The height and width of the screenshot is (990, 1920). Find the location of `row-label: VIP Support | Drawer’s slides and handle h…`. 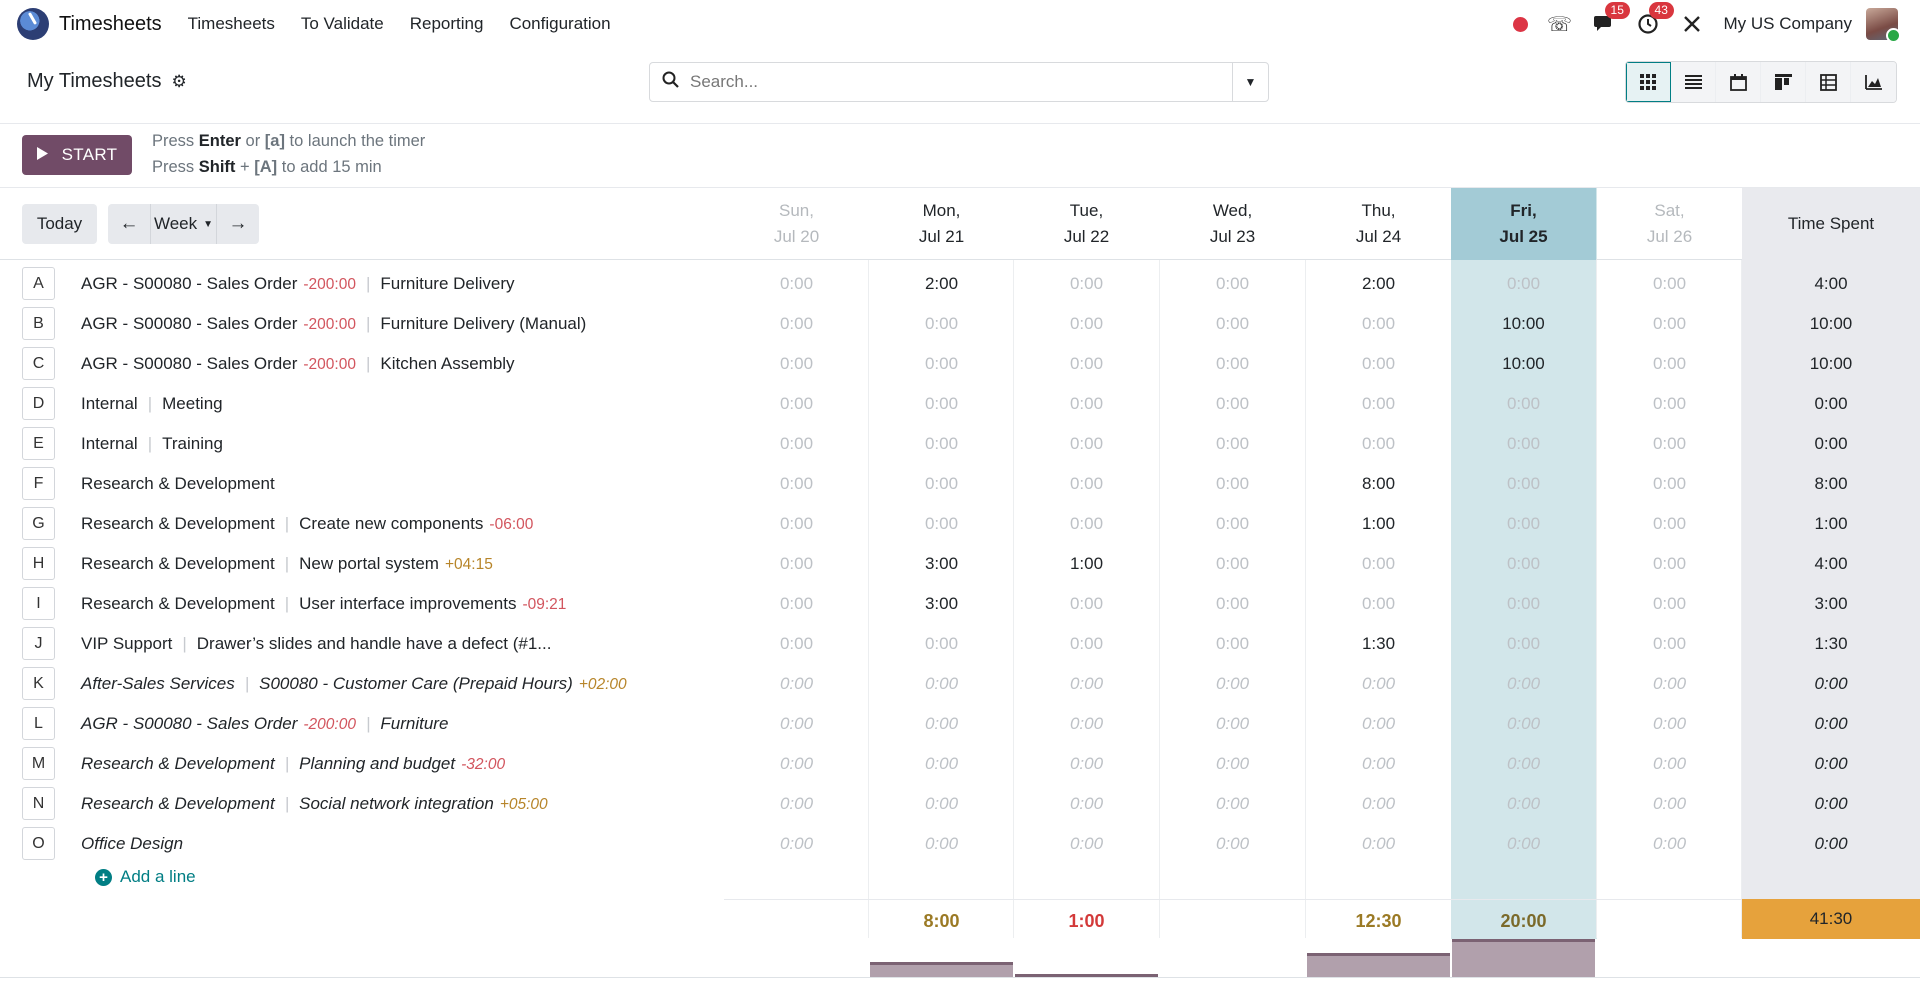

row-label: VIP Support | Drawer’s slides and handle h… is located at coordinates (316, 644).